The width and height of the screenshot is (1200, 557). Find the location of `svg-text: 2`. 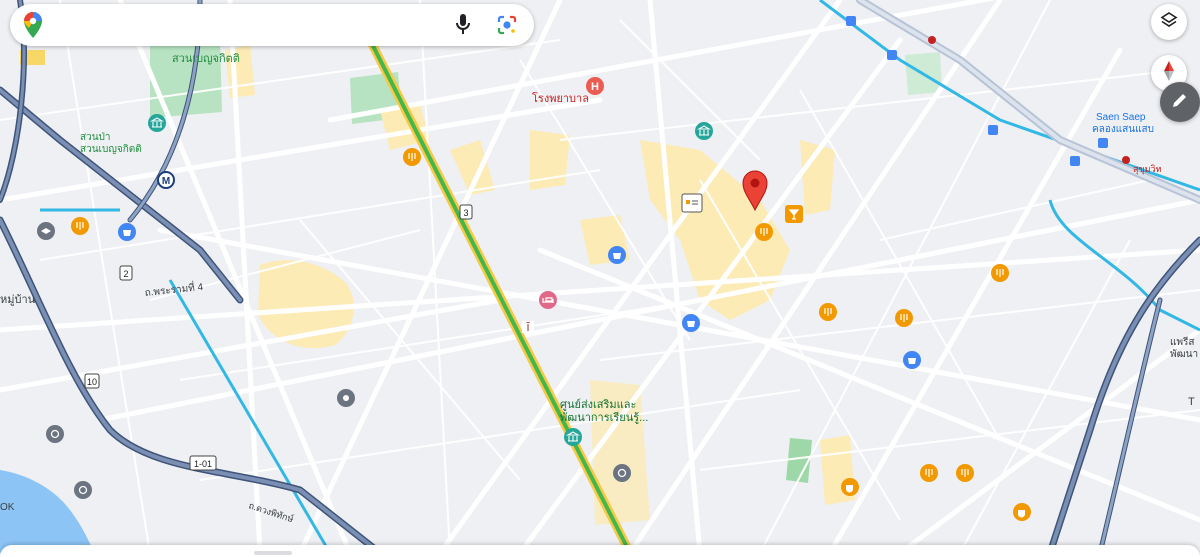

svg-text: 2 is located at coordinates (125, 274).